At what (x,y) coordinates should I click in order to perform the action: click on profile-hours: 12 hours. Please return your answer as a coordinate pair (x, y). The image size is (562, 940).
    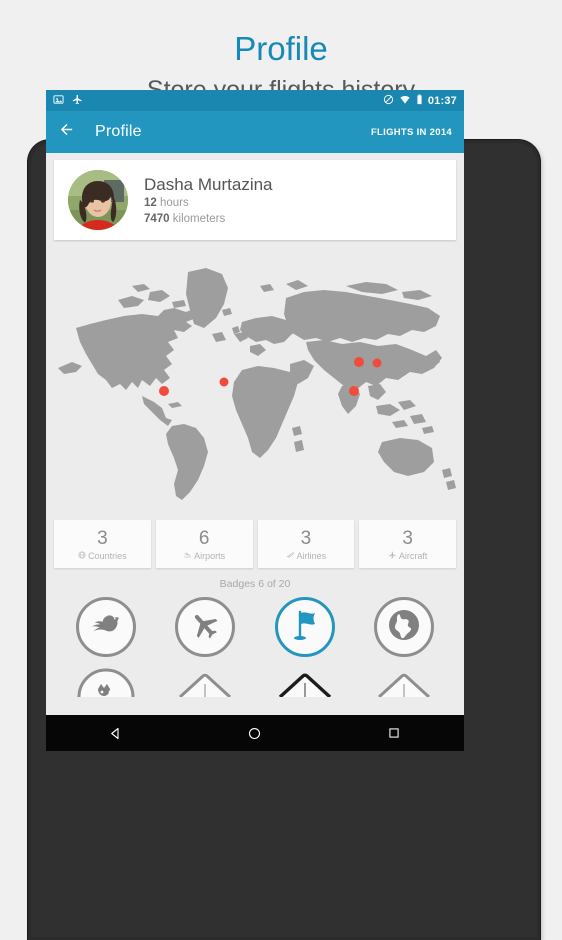
    Looking at the image, I should click on (208, 203).